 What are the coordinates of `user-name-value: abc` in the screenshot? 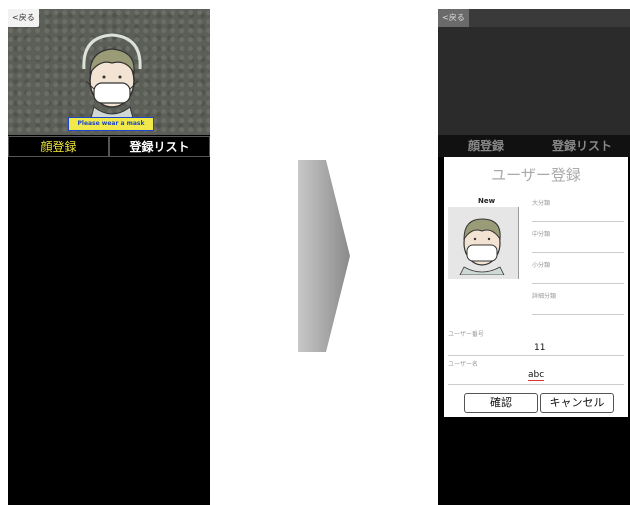 It's located at (536, 375).